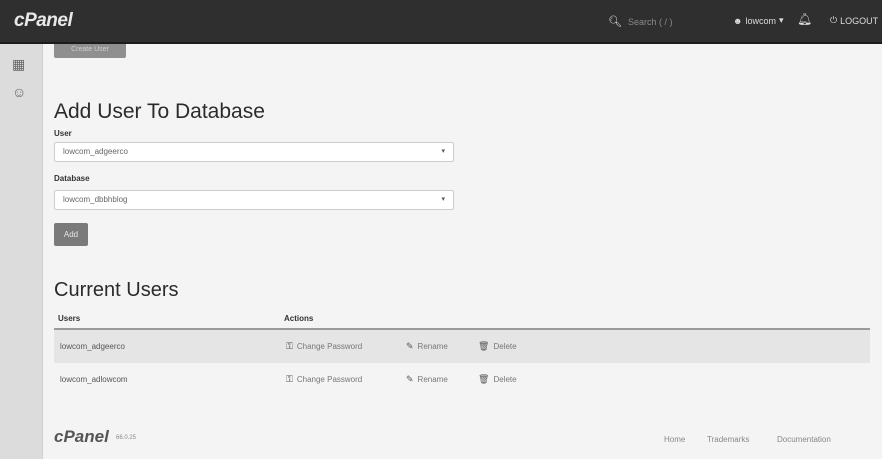  I want to click on user-field-label: User, so click(63, 133).